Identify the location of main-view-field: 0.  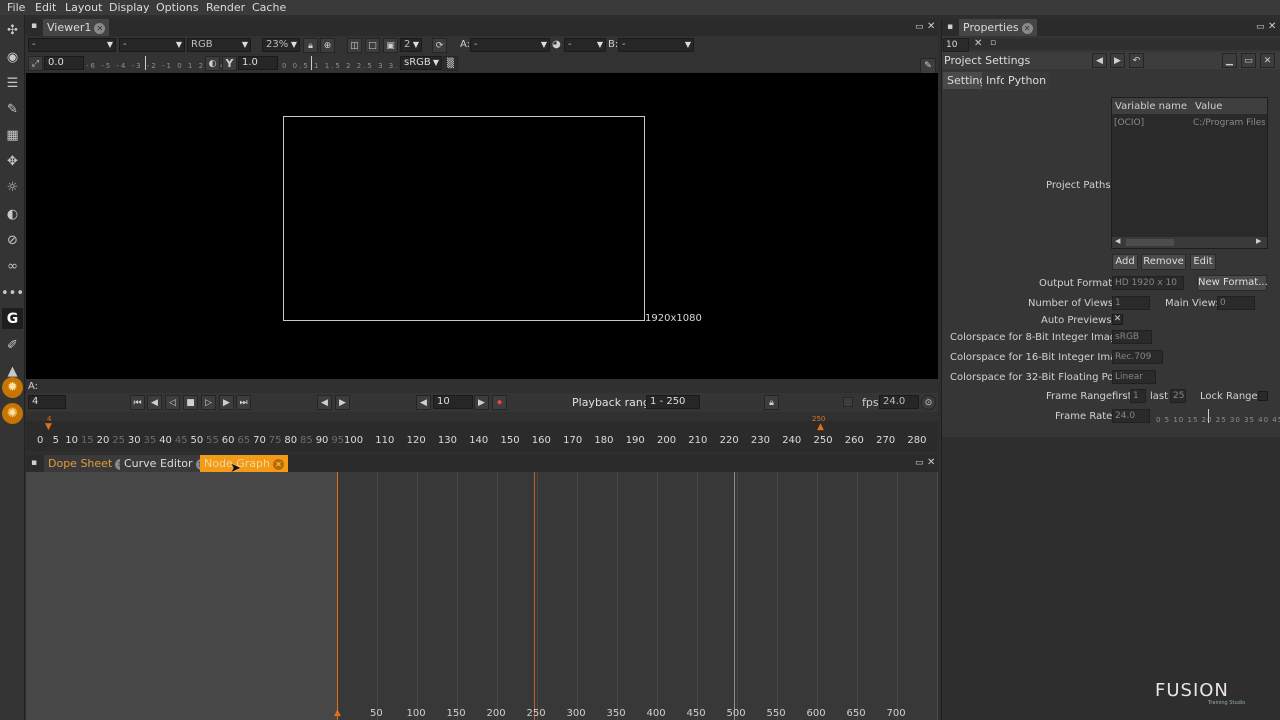
(1236, 303).